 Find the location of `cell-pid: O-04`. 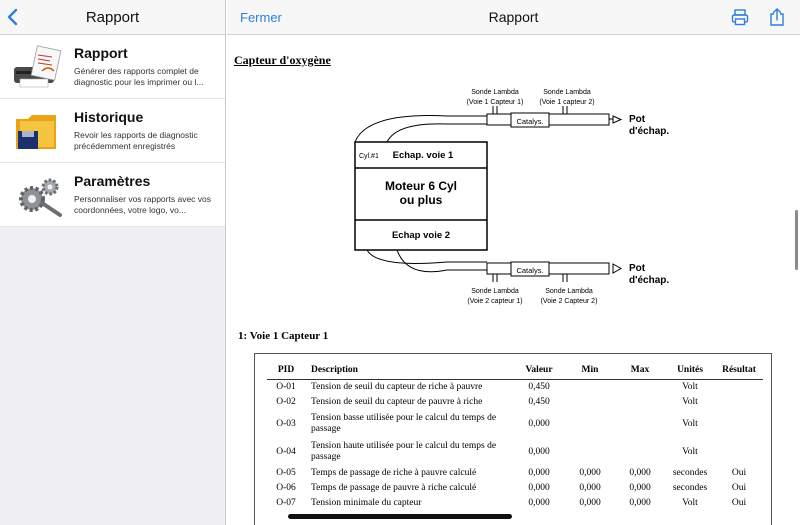

cell-pid: O-04 is located at coordinates (286, 451).